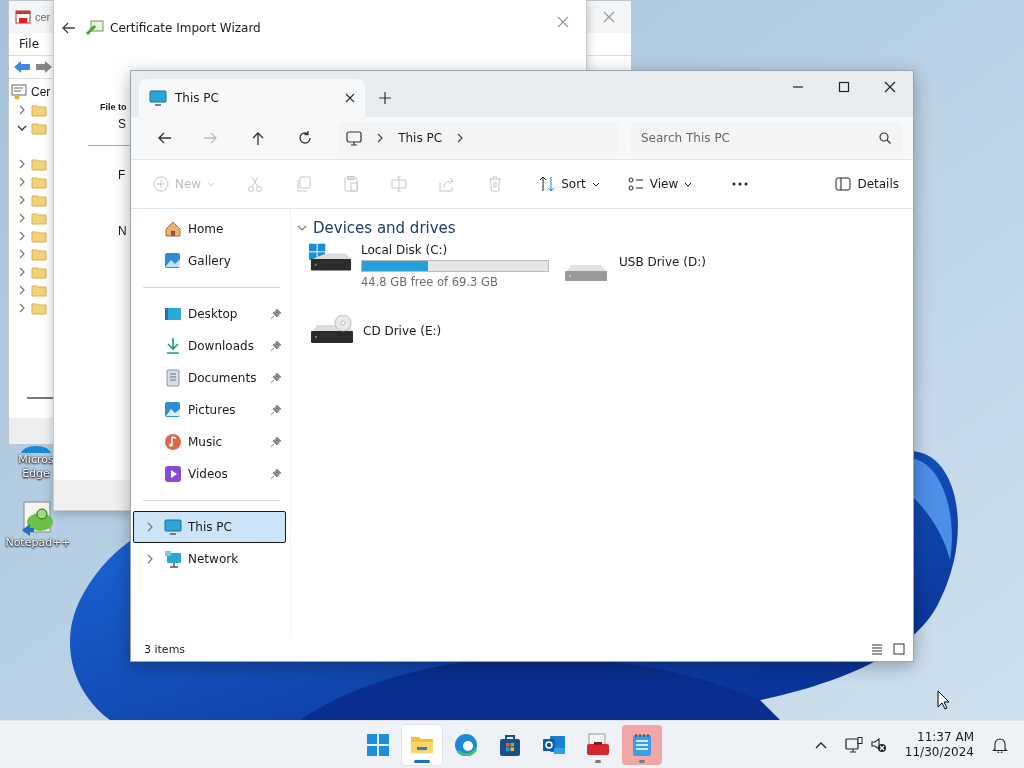  Describe the element at coordinates (122, 124) in the screenshot. I see `dialog-text: S` at that location.